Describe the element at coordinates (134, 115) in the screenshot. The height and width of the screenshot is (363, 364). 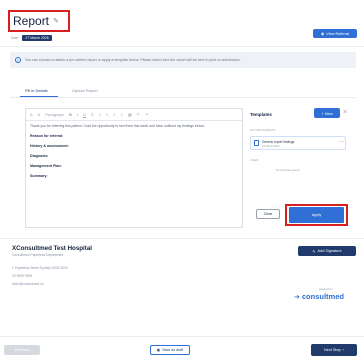
I see `editor-toolbar: A A Paragraph B I U S ≡ ≡ ≡ ≡ ▦ ↶ ↷` at that location.